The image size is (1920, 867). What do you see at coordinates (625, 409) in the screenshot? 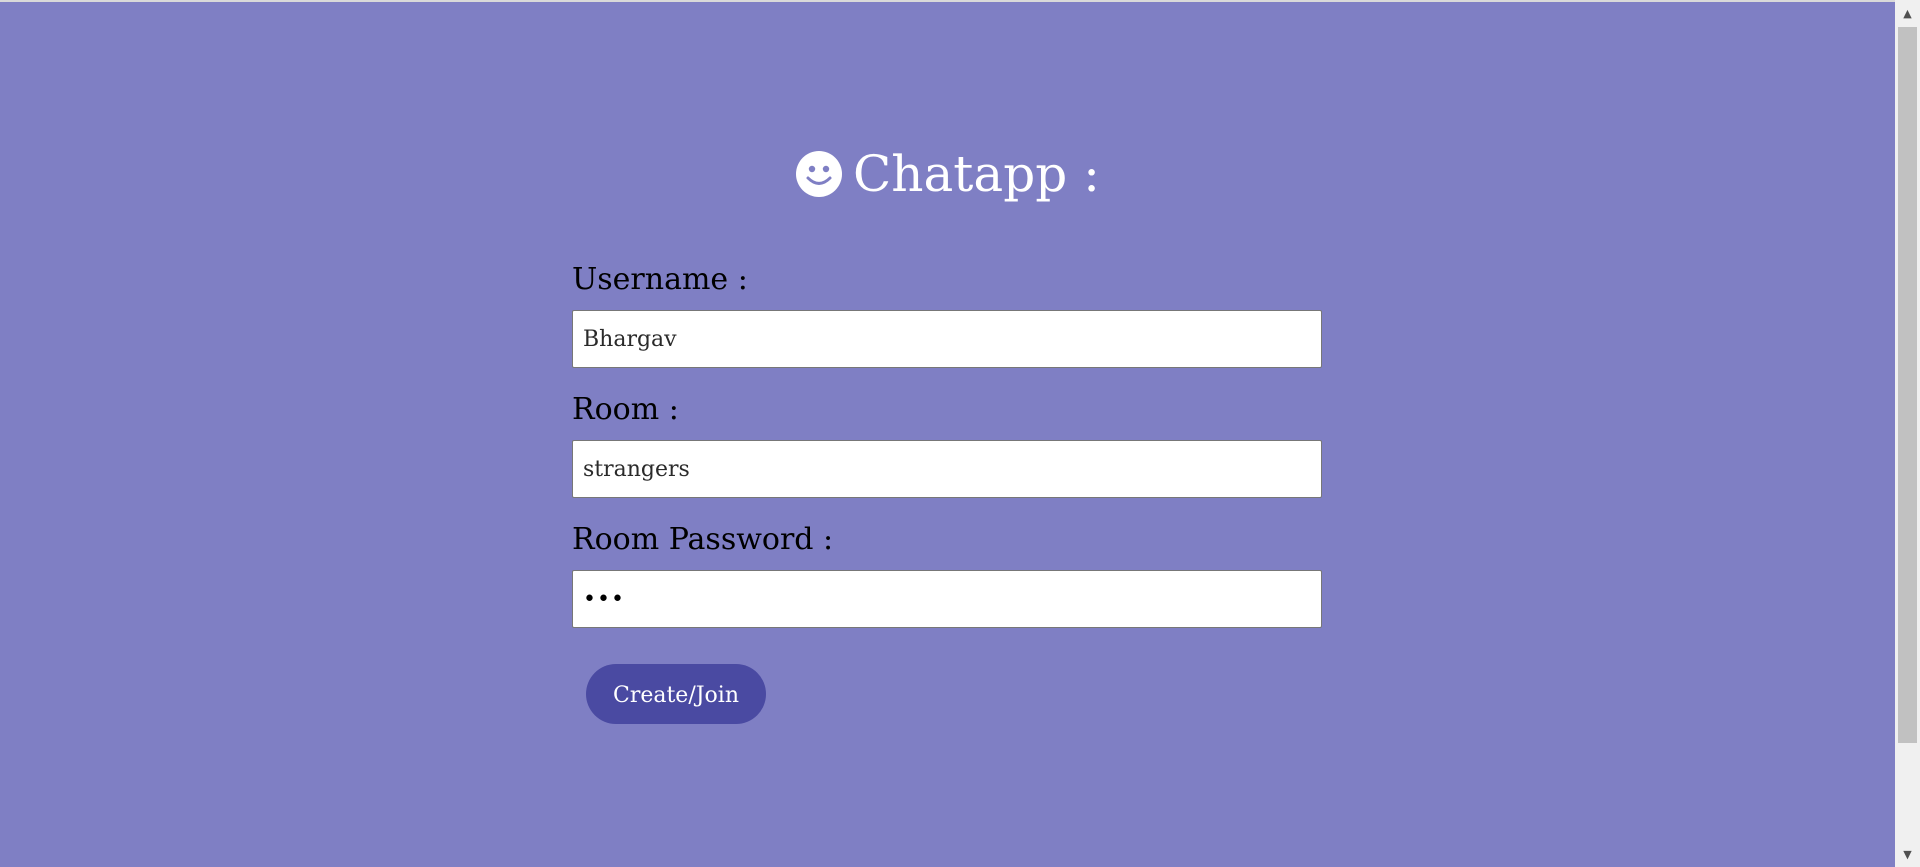
I see `room-label: Room :` at bounding box center [625, 409].